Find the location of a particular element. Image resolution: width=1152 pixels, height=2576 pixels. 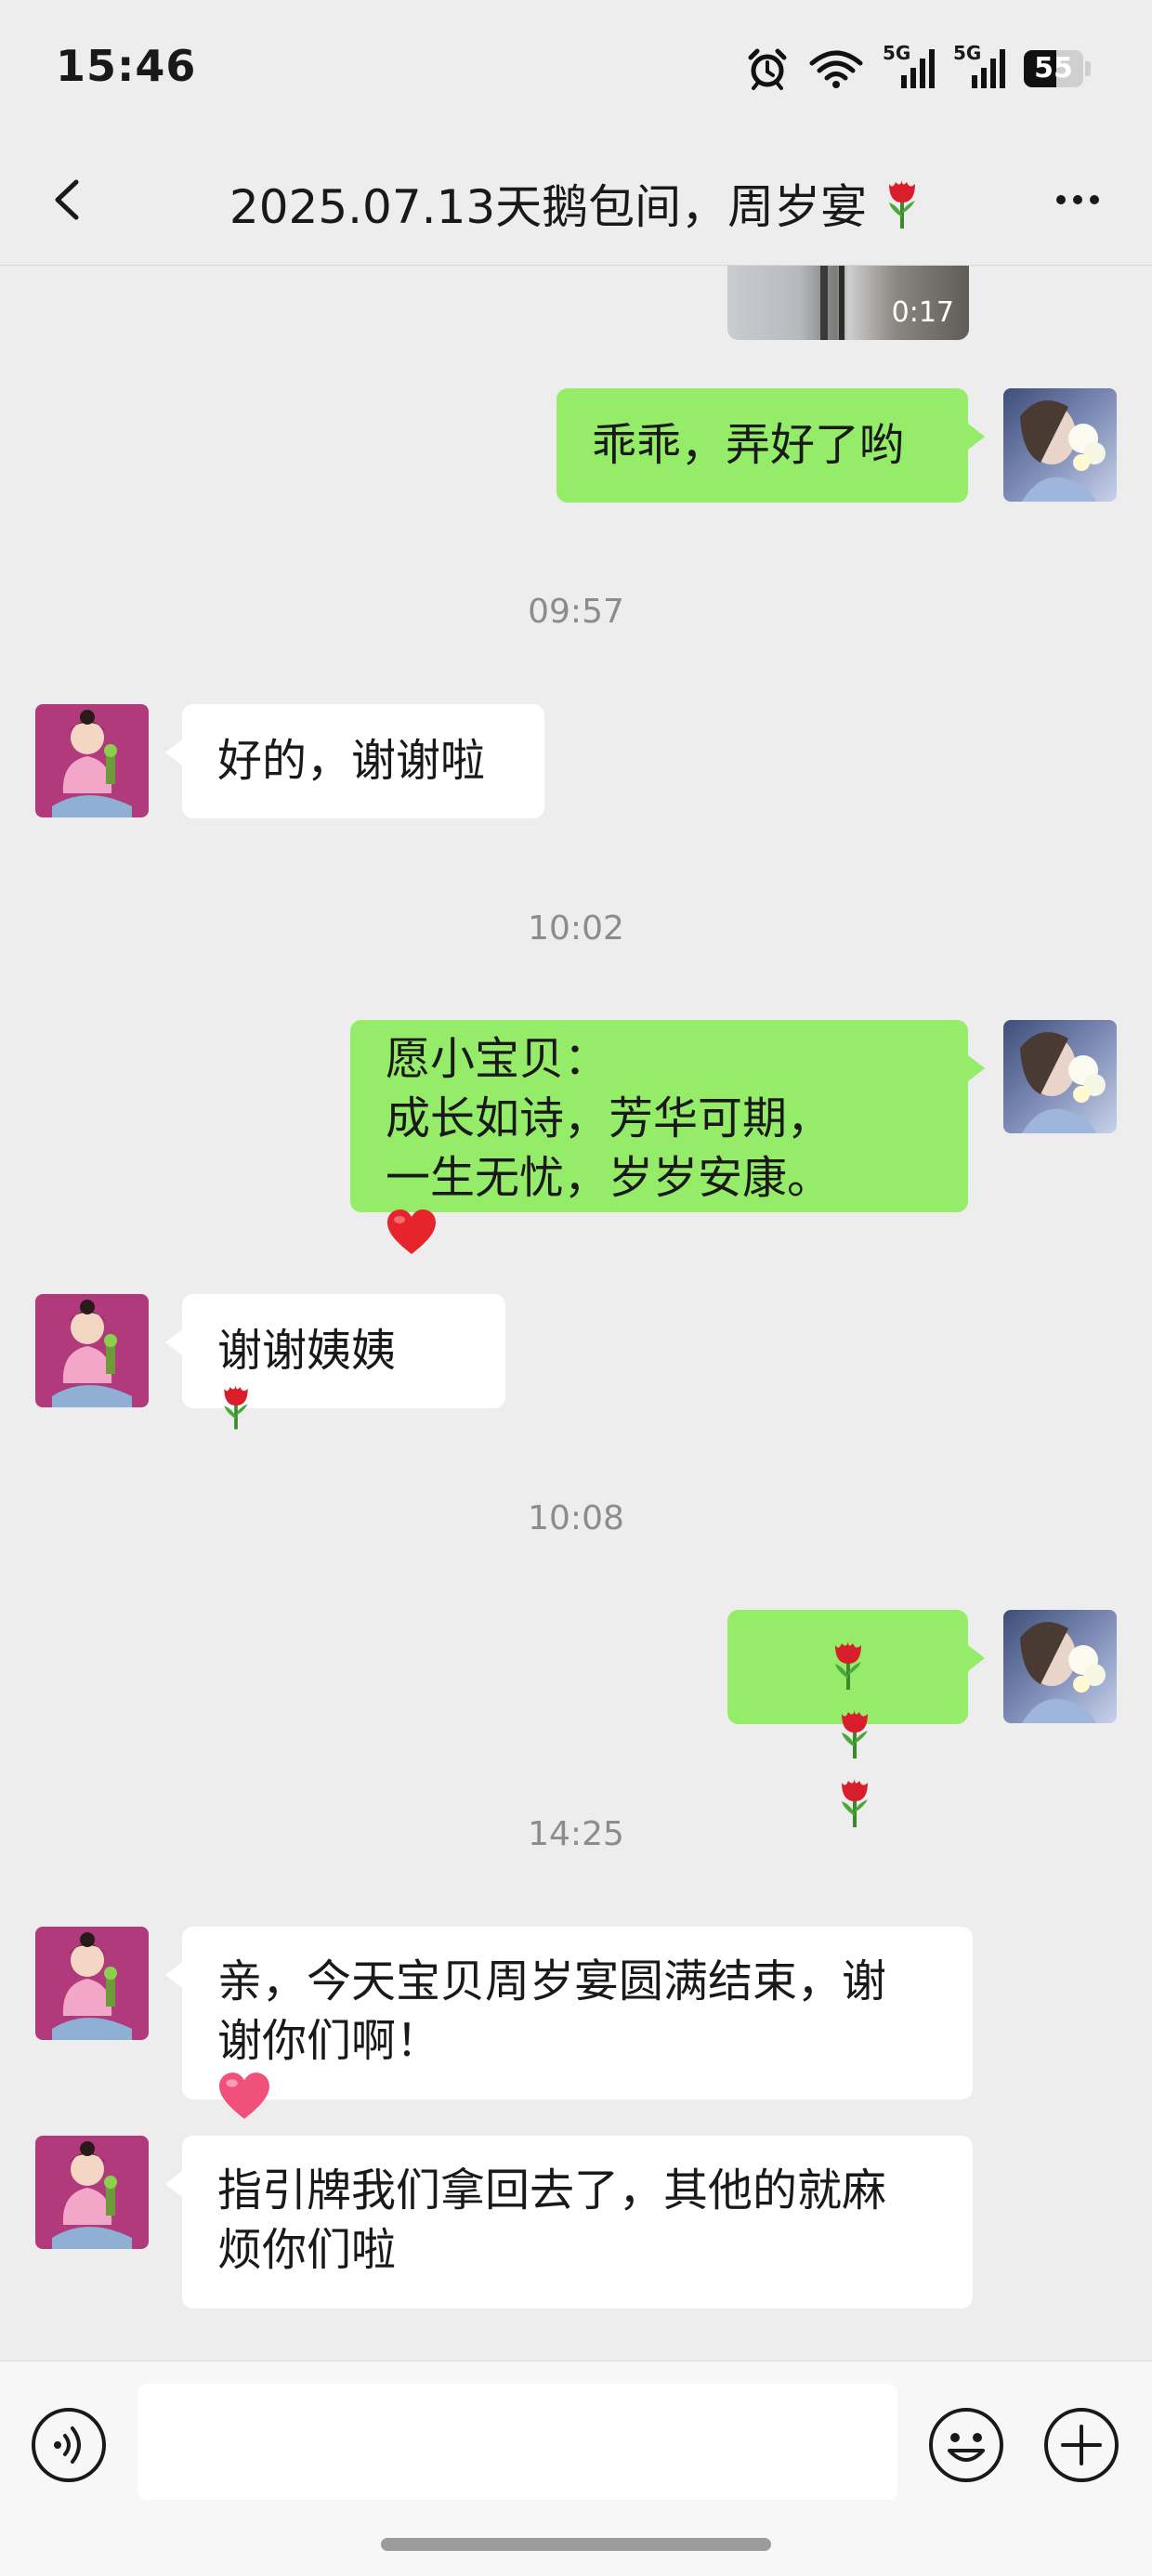

timestamp: 14:25 is located at coordinates (576, 1834).